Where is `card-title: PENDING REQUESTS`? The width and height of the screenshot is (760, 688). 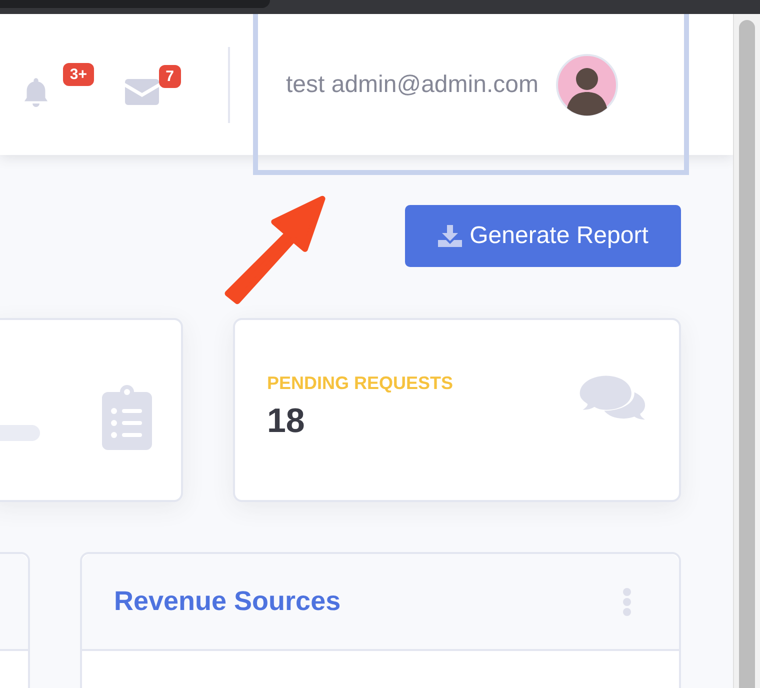 card-title: PENDING REQUESTS is located at coordinates (360, 383).